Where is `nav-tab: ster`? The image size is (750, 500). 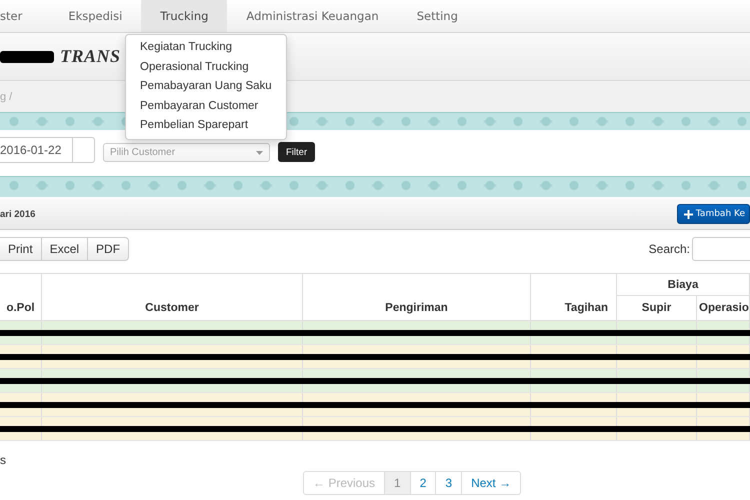 nav-tab: ster is located at coordinates (21, 16).